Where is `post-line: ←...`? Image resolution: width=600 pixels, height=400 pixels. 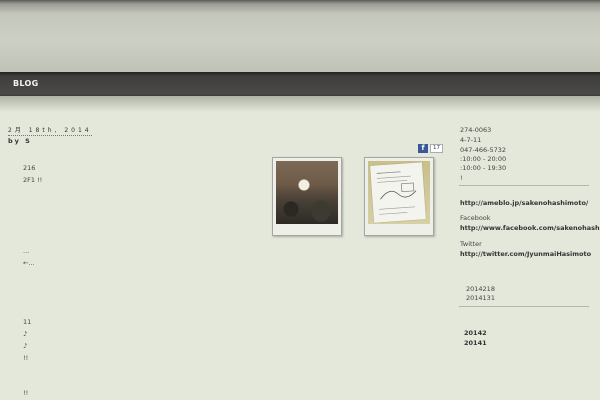
post-line: ←... is located at coordinates (29, 263).